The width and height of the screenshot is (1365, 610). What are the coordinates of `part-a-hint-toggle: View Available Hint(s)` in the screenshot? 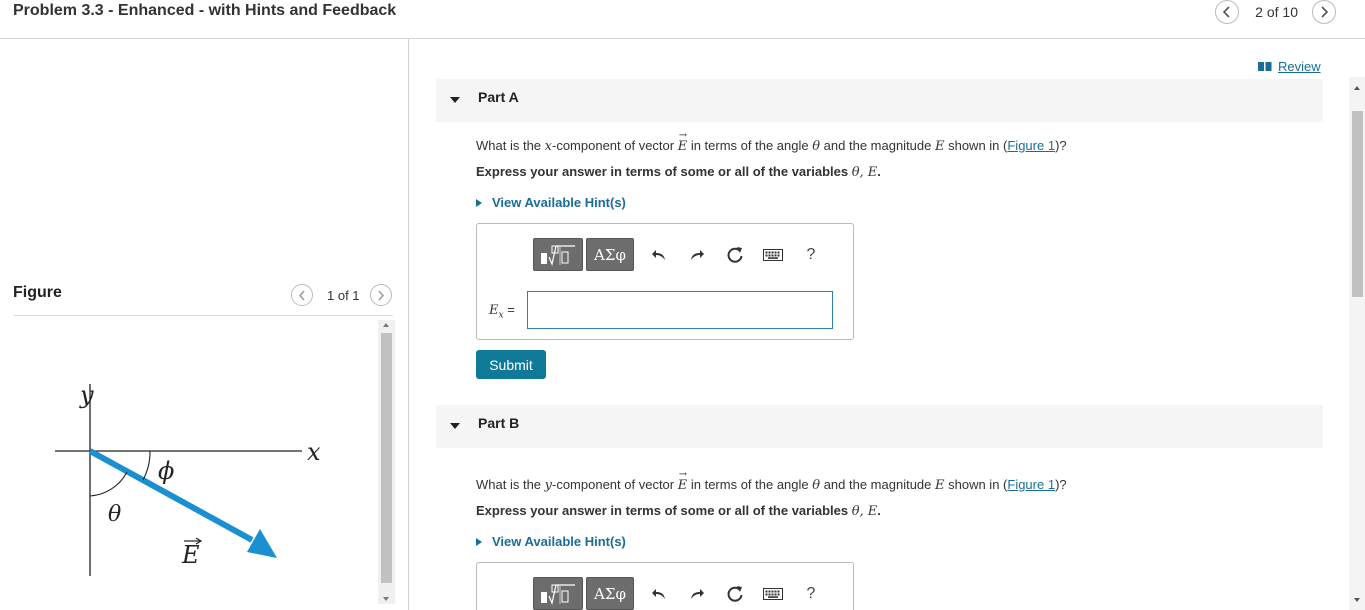 It's located at (551, 202).